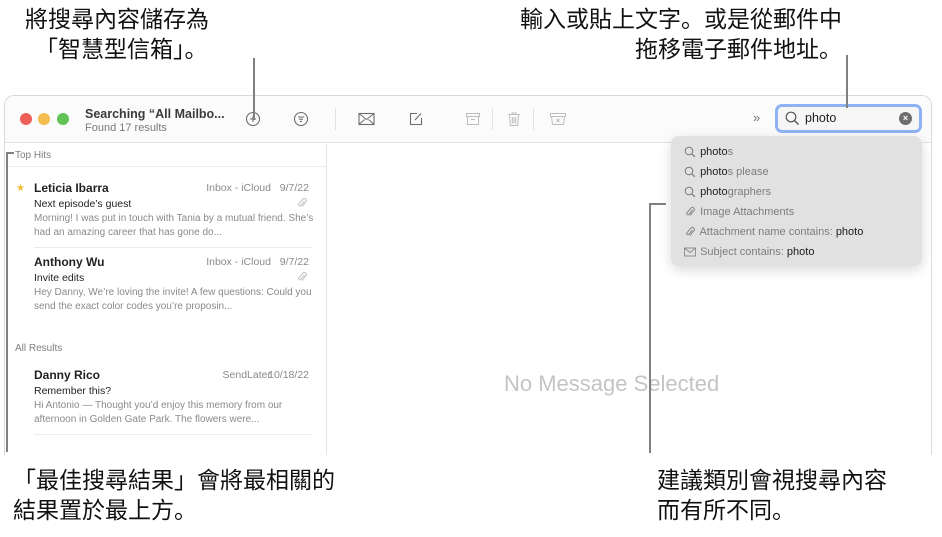 The image size is (942, 537). Describe the element at coordinates (105, 511) in the screenshot. I see `callout-line-2: 結果置於最上方。` at that location.